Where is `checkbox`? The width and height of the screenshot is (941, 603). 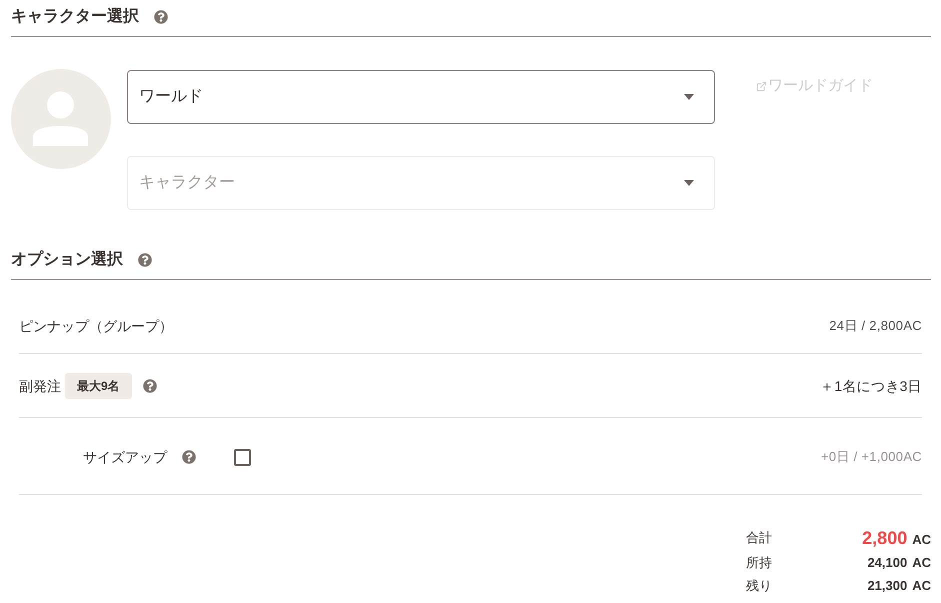 checkbox is located at coordinates (242, 457).